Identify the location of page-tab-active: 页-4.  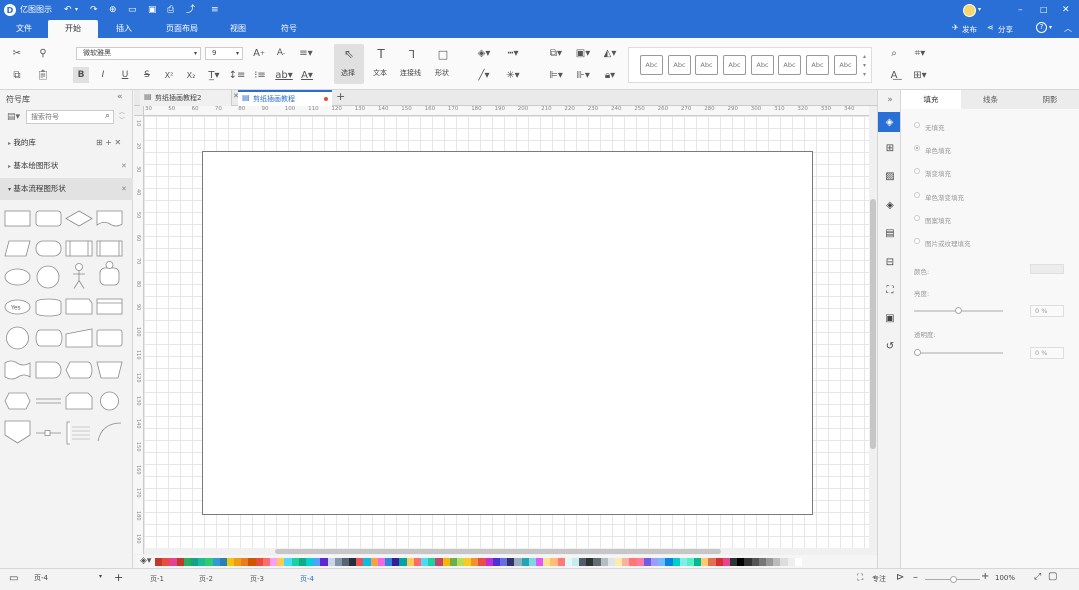
(307, 579).